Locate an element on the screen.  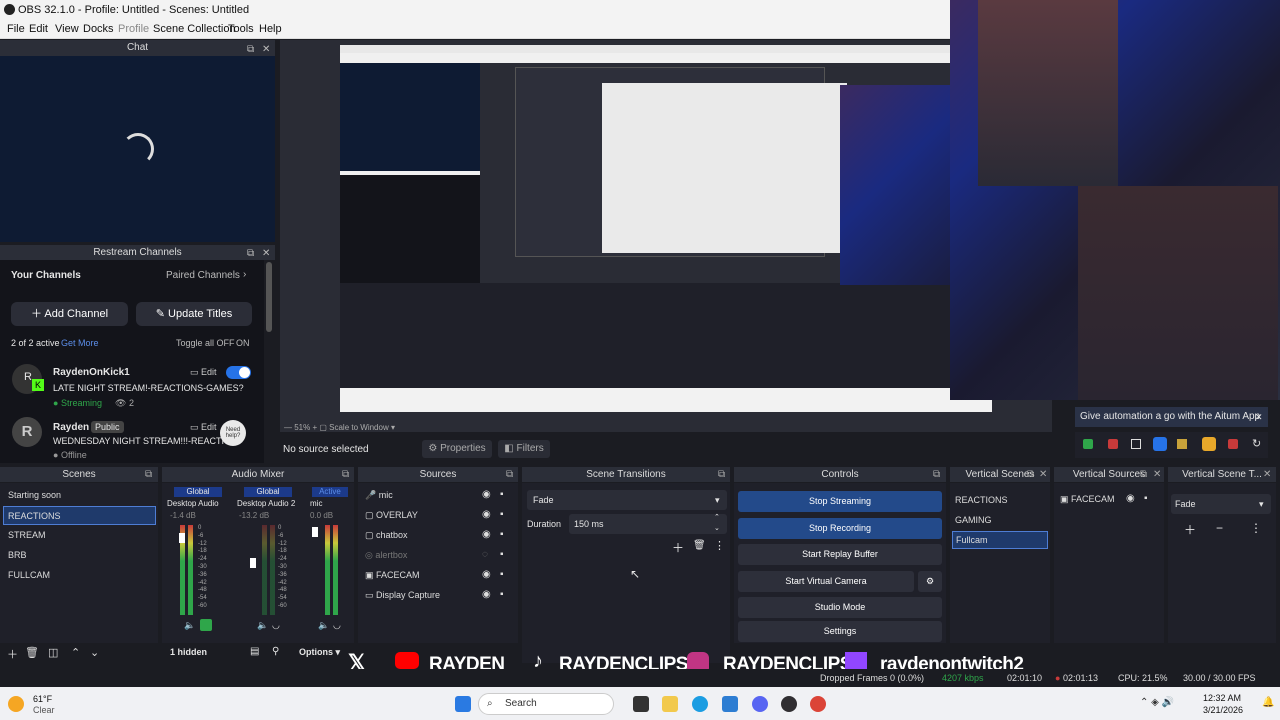
move-down-icon: ⌄ is located at coordinates (94, 652).